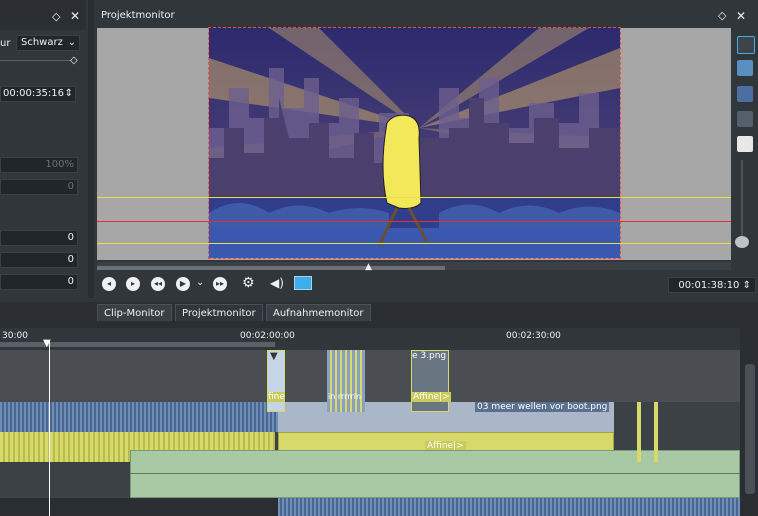 This screenshot has height=516, width=758. What do you see at coordinates (750, 429) in the screenshot?
I see `scrollbar-handle` at bounding box center [750, 429].